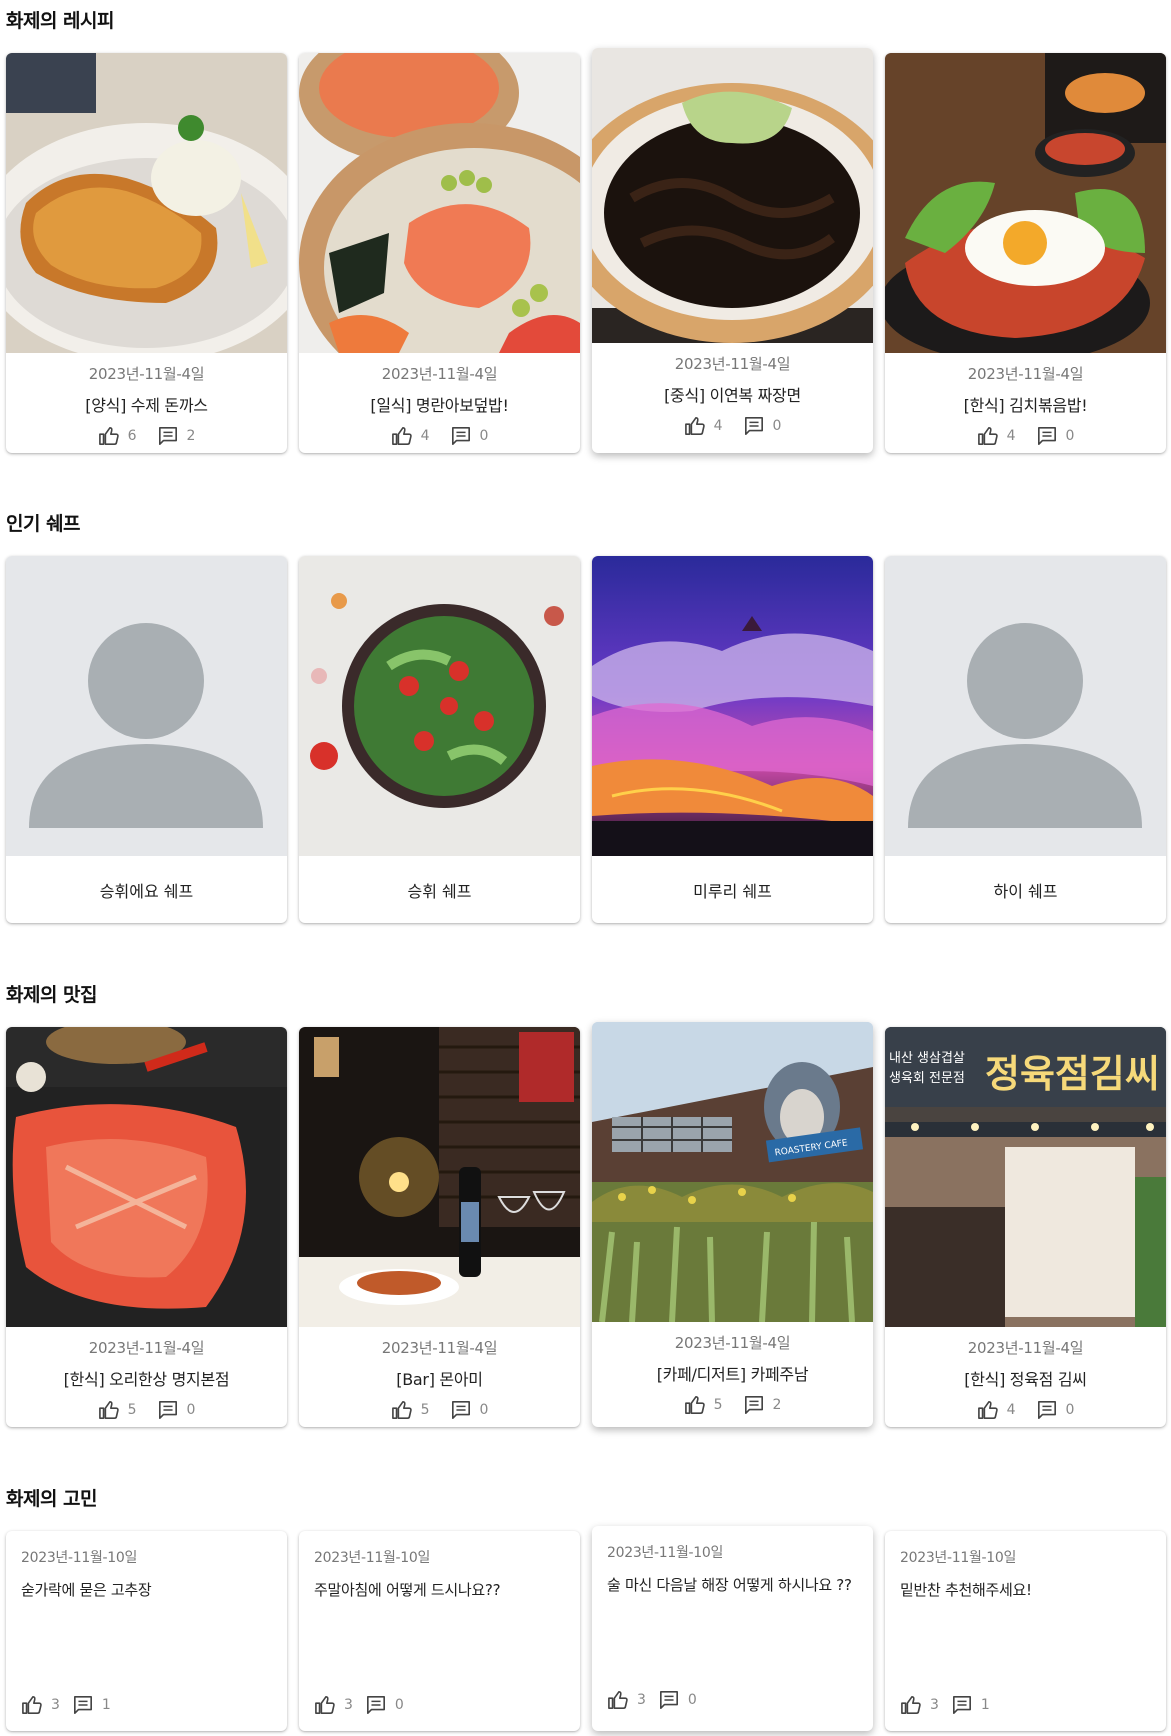 This screenshot has height=1736, width=1171. I want to click on restaurant-image: ROASTERY CAFE, so click(732, 1172).